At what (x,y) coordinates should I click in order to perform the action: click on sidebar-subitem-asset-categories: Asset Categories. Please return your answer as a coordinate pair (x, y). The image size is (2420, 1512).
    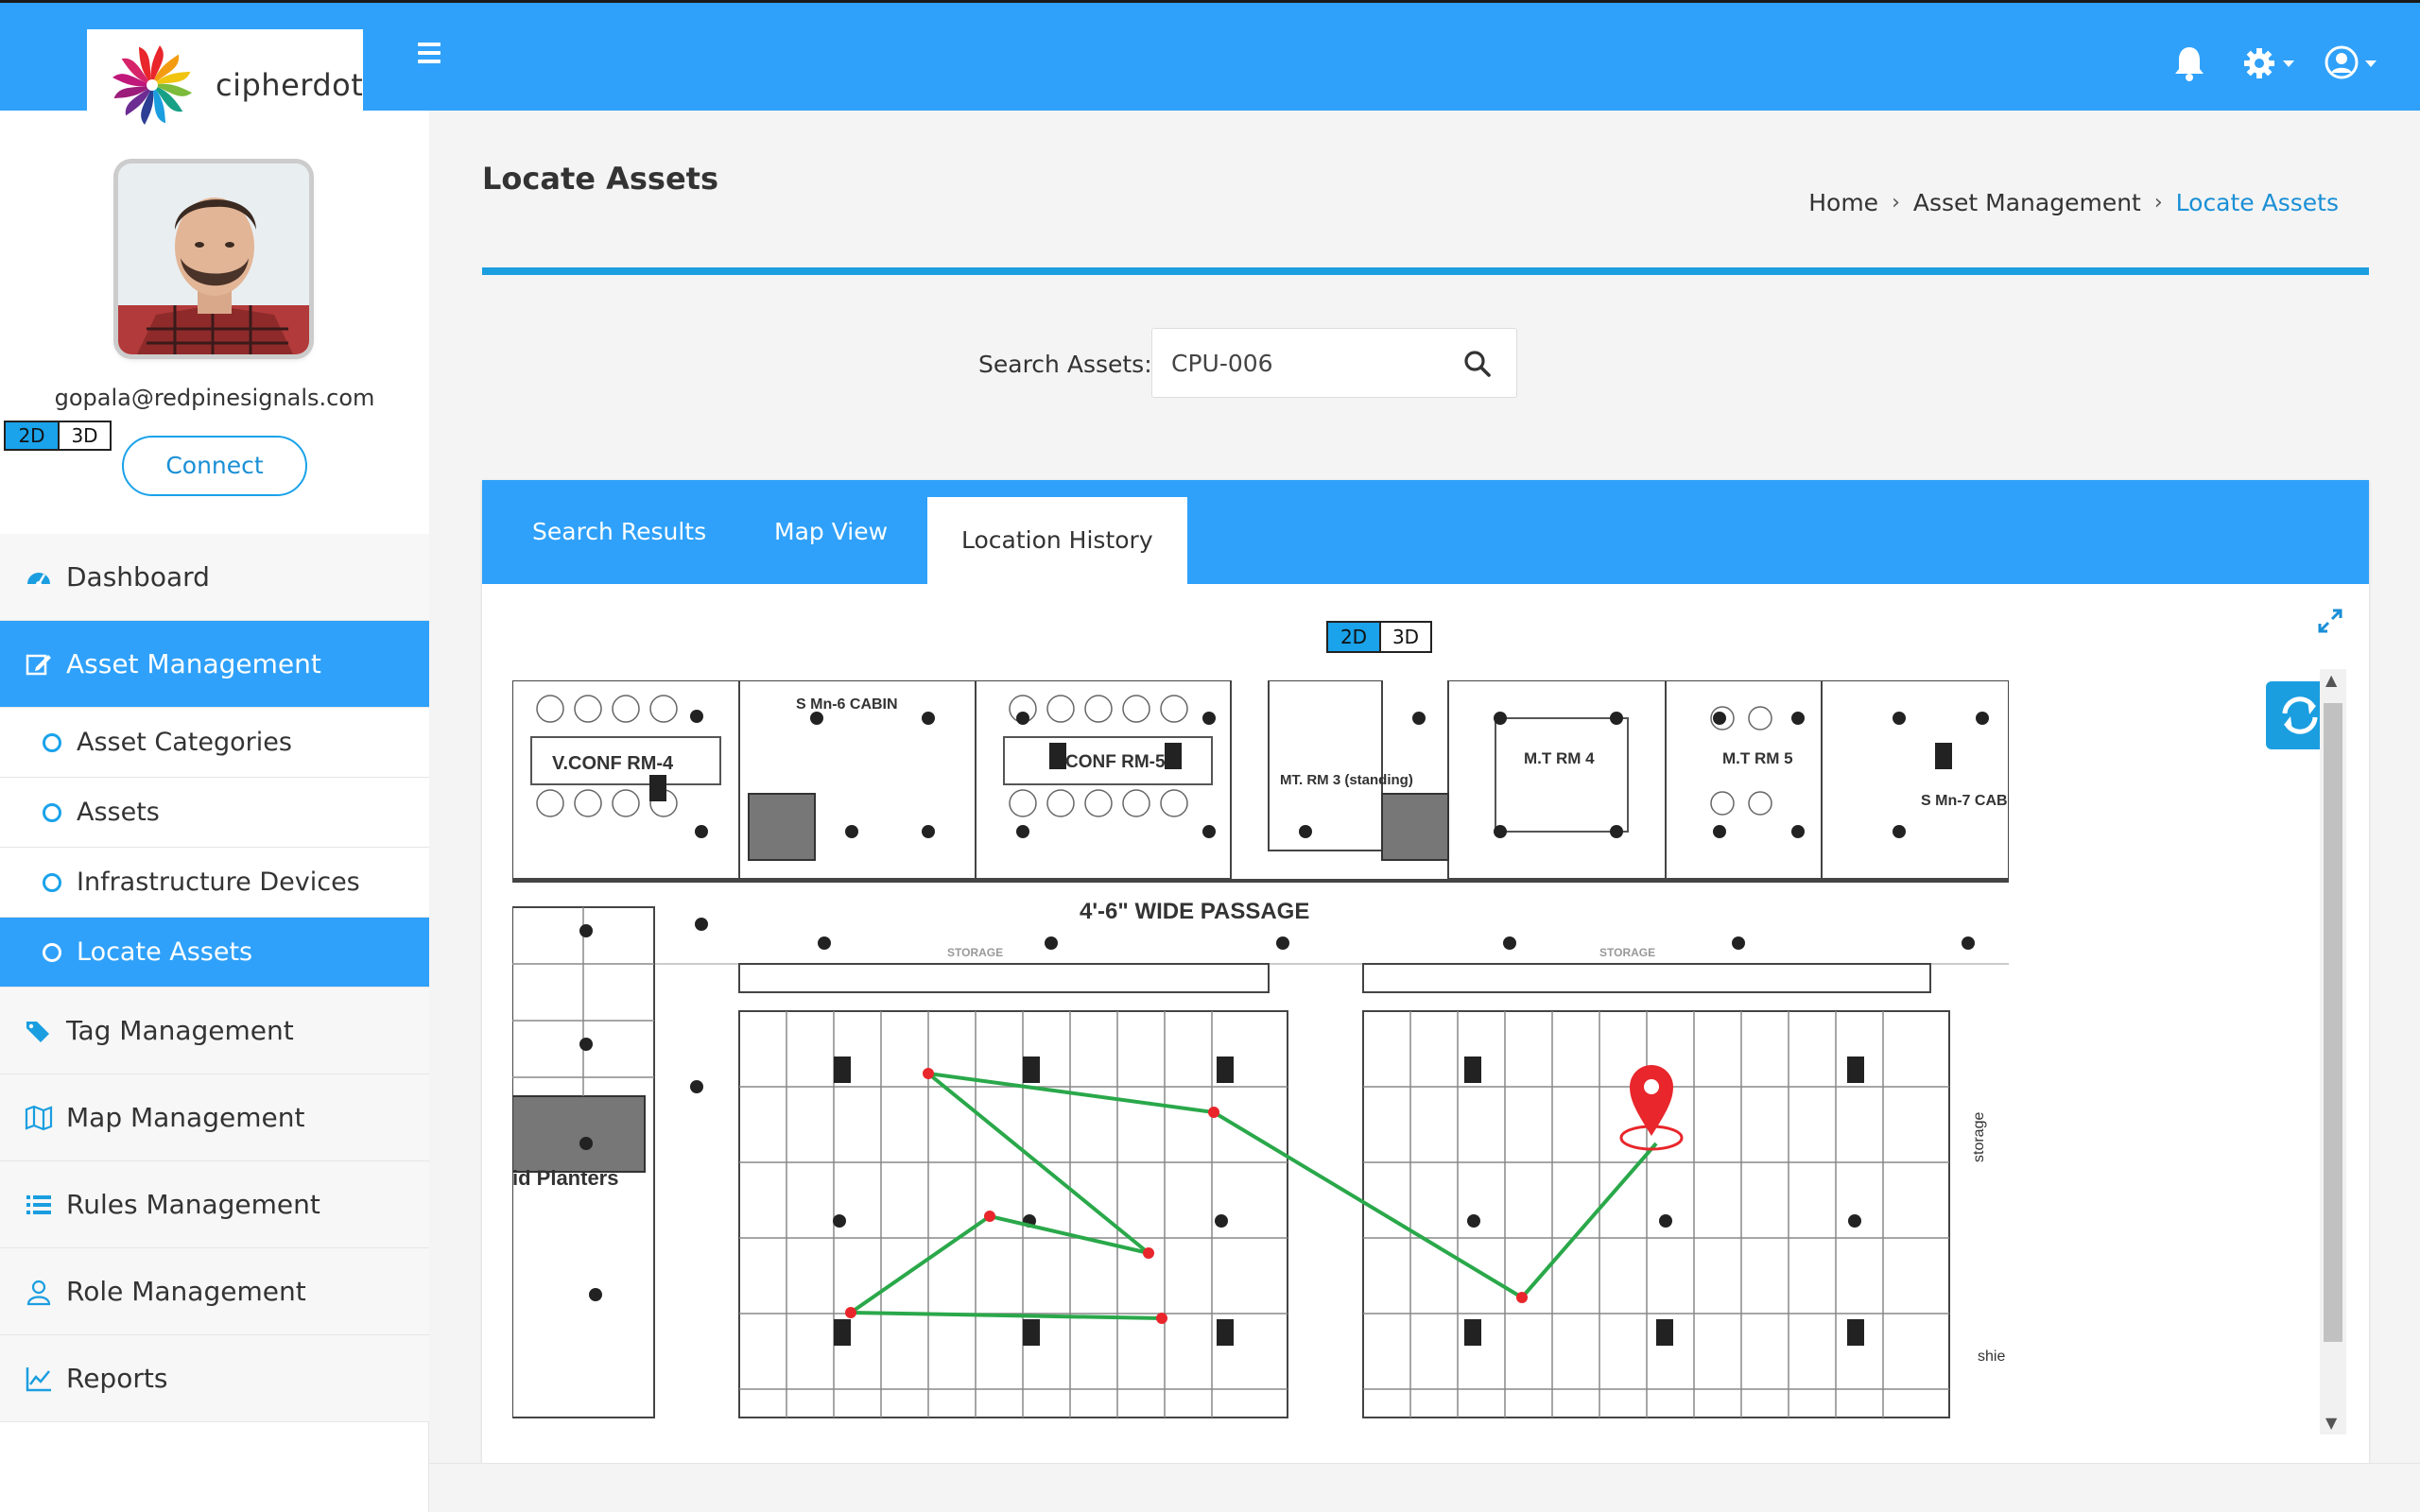
    Looking at the image, I should click on (214, 743).